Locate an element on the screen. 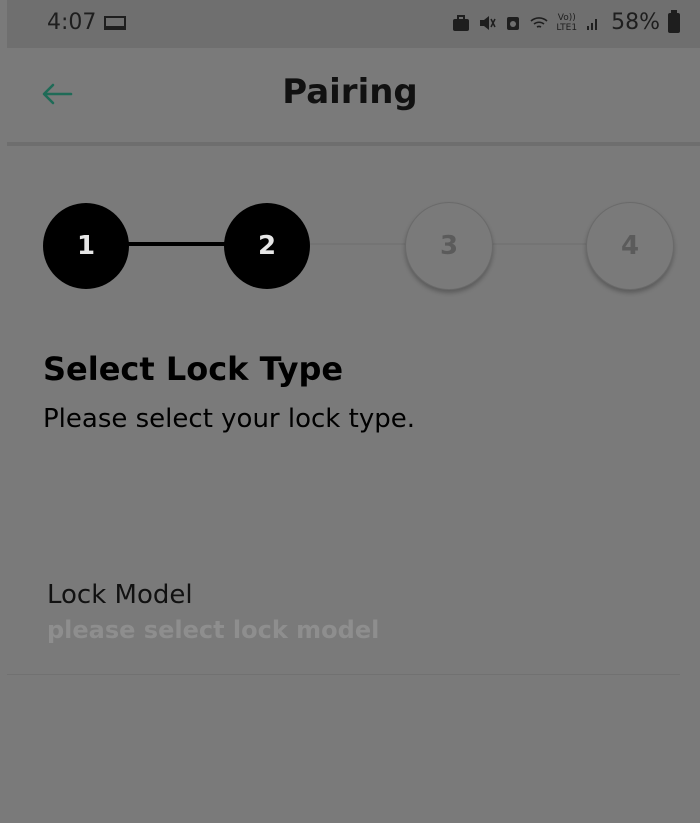 The image size is (700, 823). step-4-label: 4 is located at coordinates (630, 246).